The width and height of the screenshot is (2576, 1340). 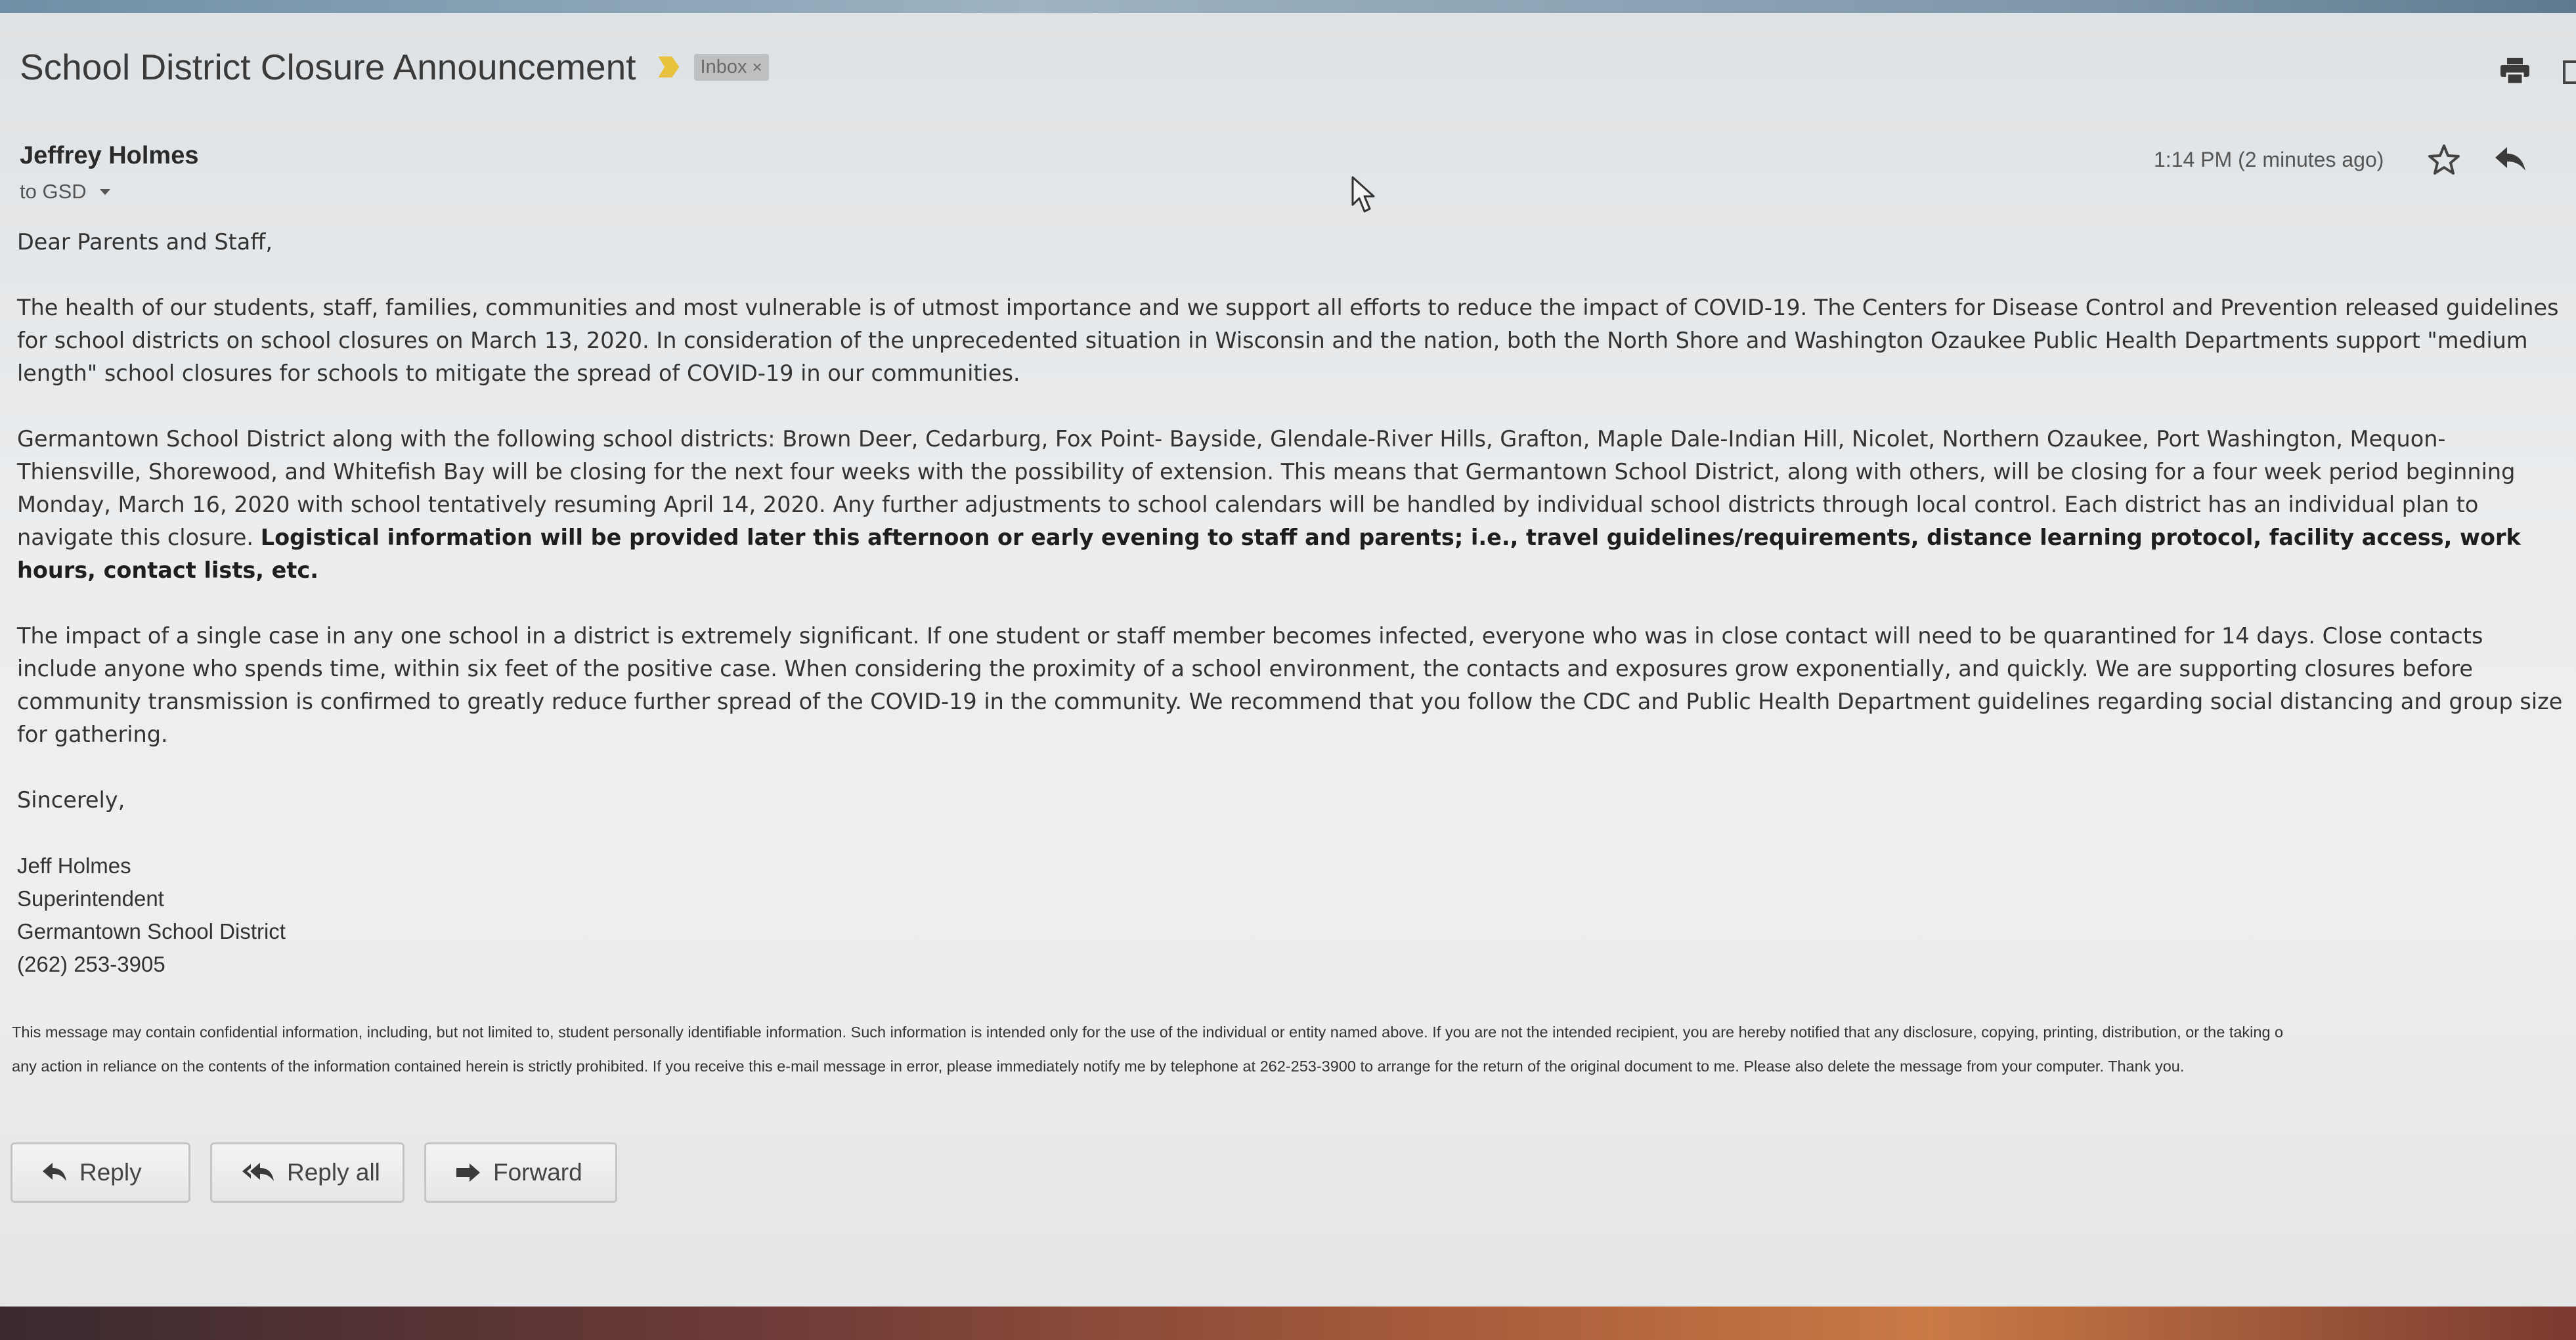 I want to click on greeting: Dear Parents and Staff,, so click(x=145, y=242).